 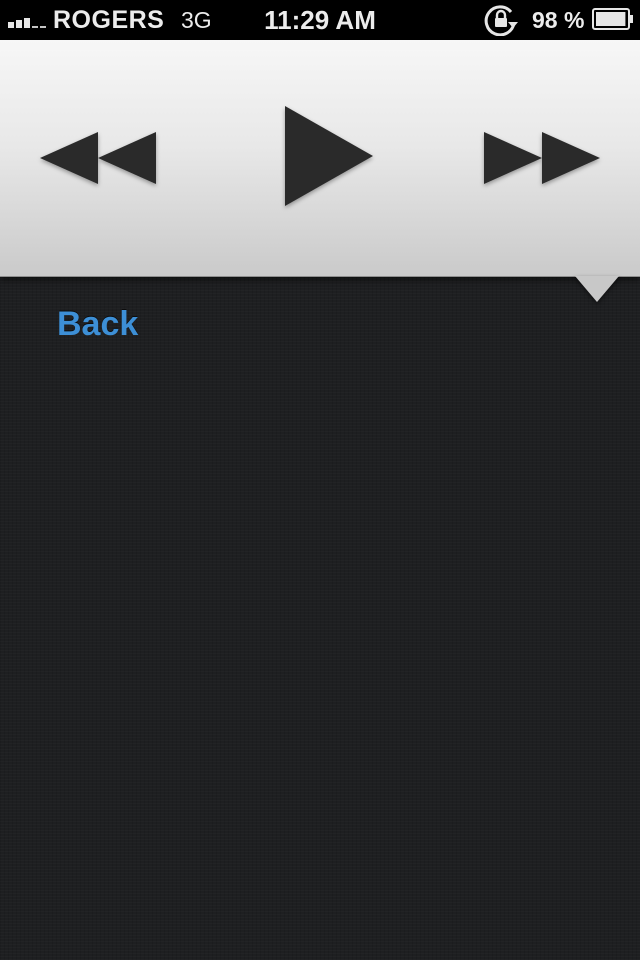 I want to click on back-button: Back, so click(x=97, y=324).